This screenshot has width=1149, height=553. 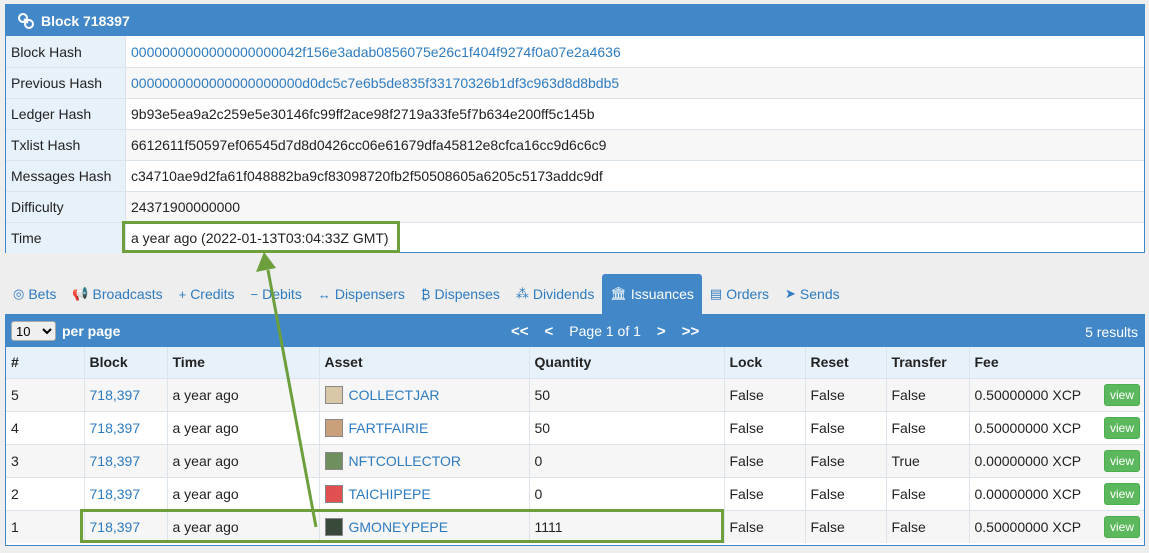 What do you see at coordinates (399, 527) in the screenshot?
I see `asset-link: GMONEYPEPE` at bounding box center [399, 527].